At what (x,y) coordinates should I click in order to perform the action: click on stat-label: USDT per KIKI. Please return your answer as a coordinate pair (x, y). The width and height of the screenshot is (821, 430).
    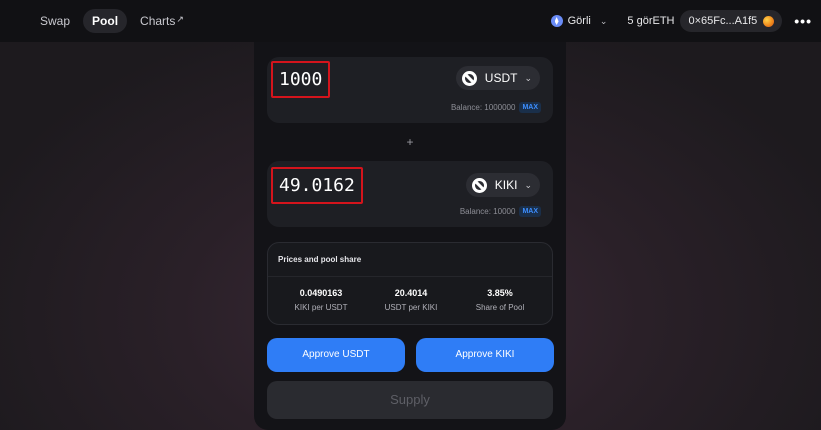
    Looking at the image, I should click on (411, 307).